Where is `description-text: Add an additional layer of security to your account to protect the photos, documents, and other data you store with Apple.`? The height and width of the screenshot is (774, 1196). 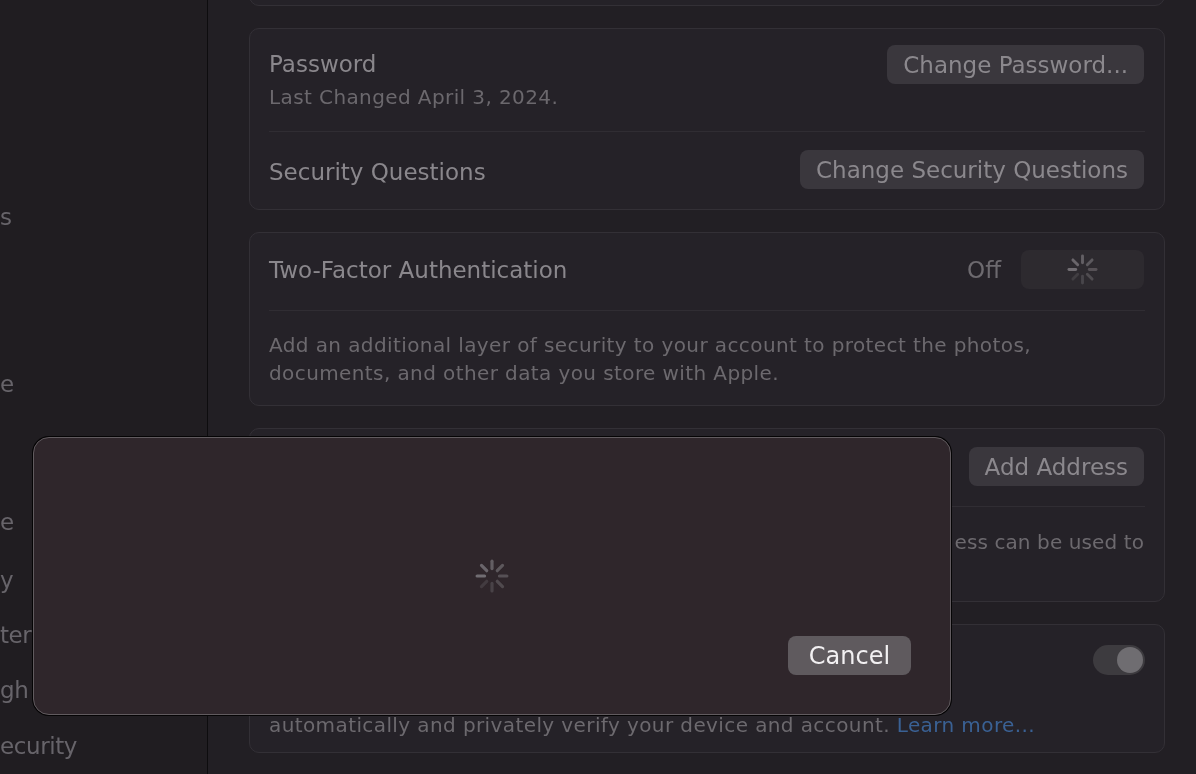
description-text: Add an additional layer of security to your account to protect the photos, documents, and other data you store with Apple. is located at coordinates (650, 359).